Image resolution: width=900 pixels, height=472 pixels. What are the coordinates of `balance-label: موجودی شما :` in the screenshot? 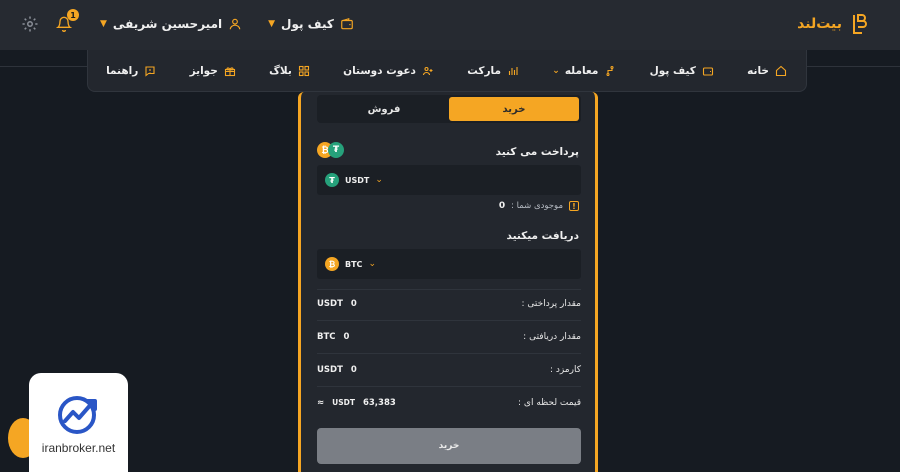 It's located at (537, 206).